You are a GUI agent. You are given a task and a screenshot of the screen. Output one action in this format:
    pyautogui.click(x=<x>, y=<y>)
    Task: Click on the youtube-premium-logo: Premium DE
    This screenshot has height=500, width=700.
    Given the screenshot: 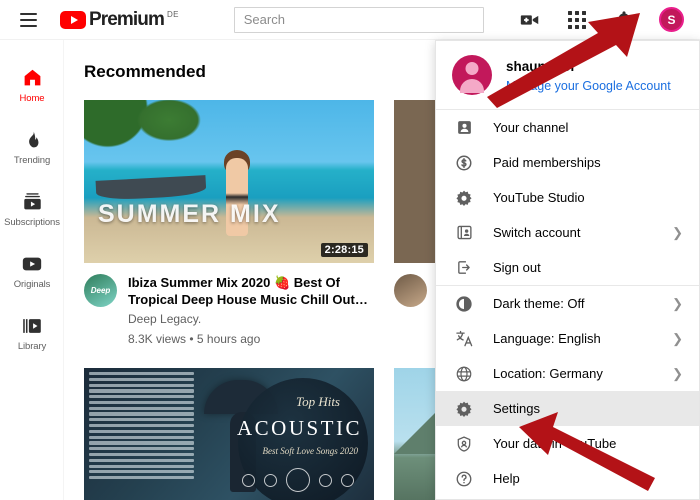 What is the action you would take?
    pyautogui.click(x=119, y=19)
    